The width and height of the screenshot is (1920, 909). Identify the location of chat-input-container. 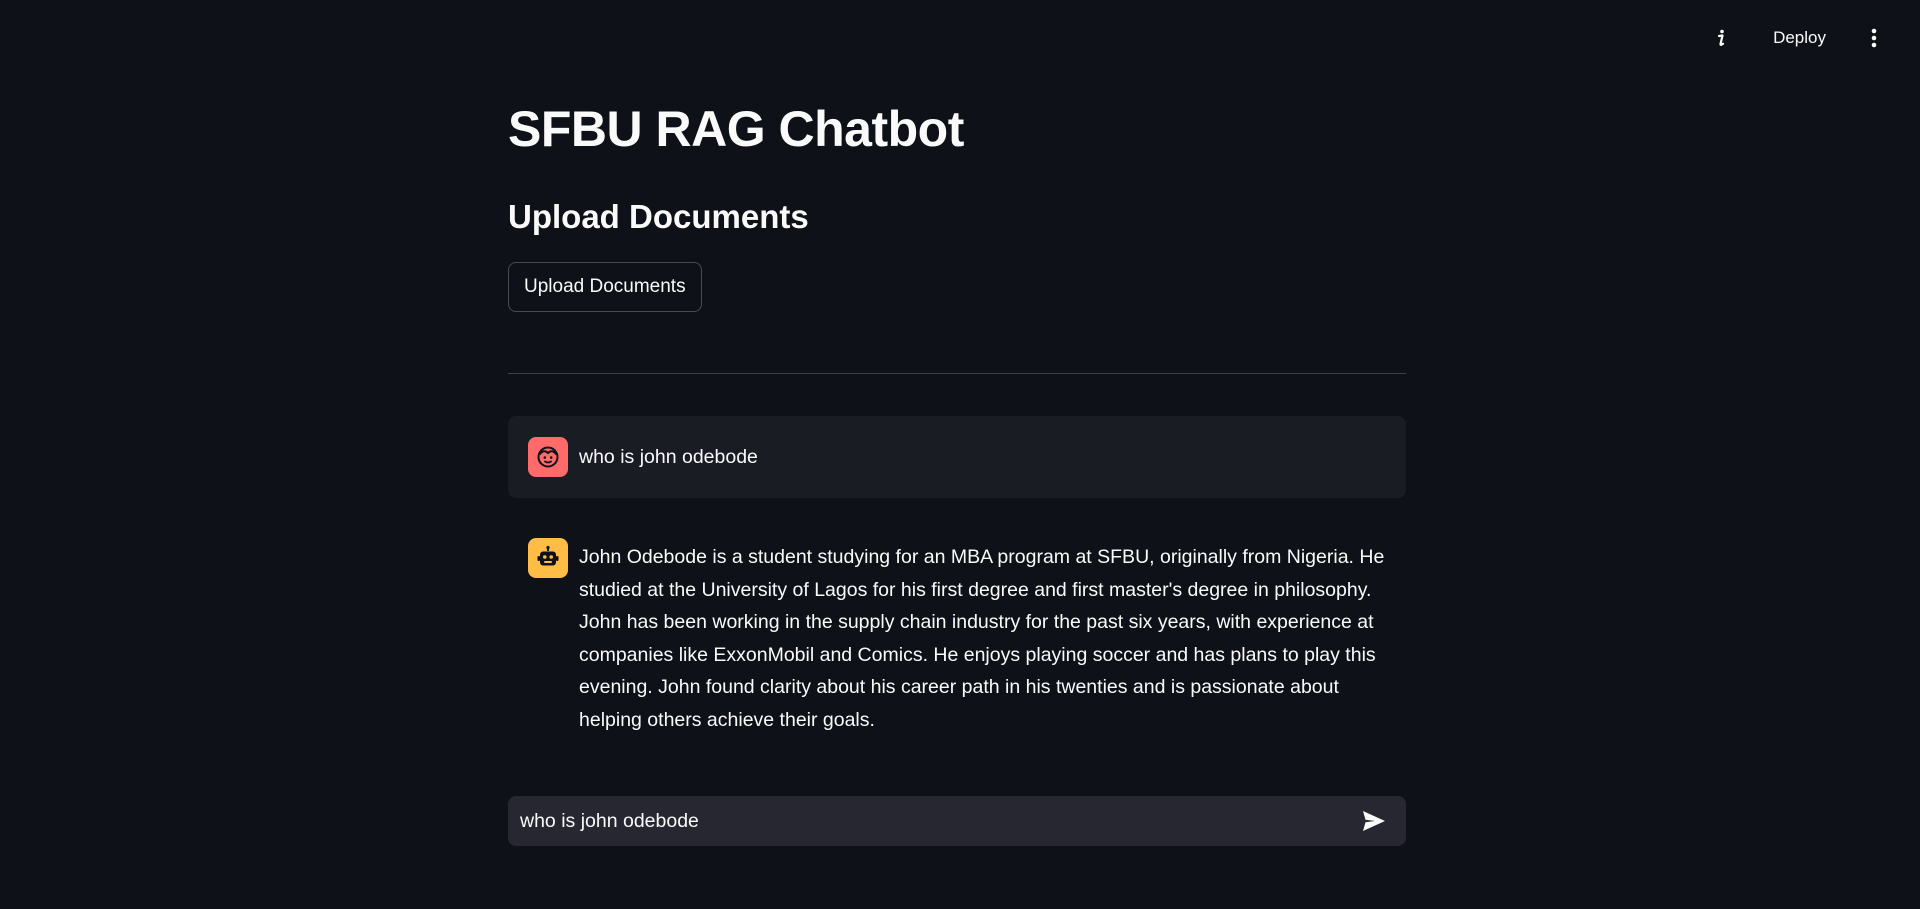
(957, 821).